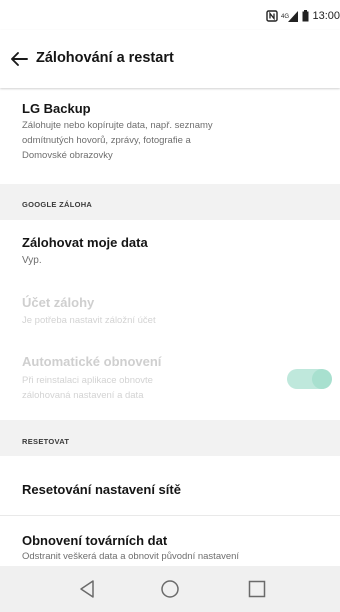  What do you see at coordinates (285, 17) in the screenshot?
I see `svg-text: 4G` at bounding box center [285, 17].